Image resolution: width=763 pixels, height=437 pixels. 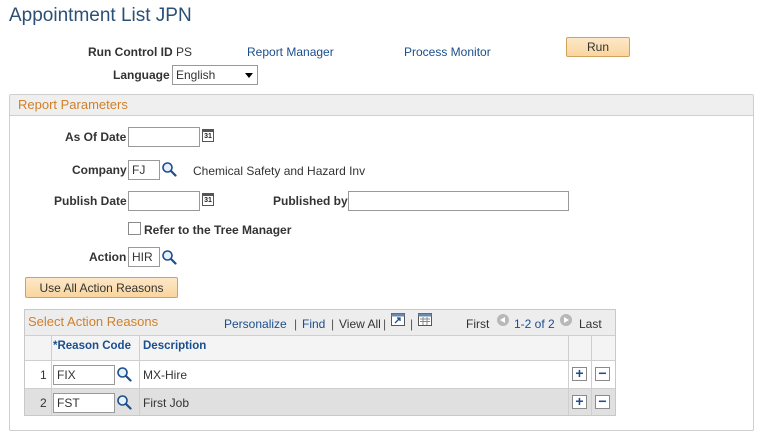 I want to click on company-input, so click(x=144, y=170).